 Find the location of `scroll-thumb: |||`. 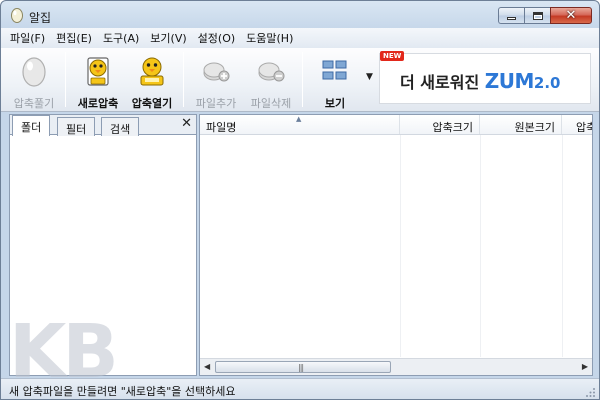

scroll-thumb: ||| is located at coordinates (303, 367).